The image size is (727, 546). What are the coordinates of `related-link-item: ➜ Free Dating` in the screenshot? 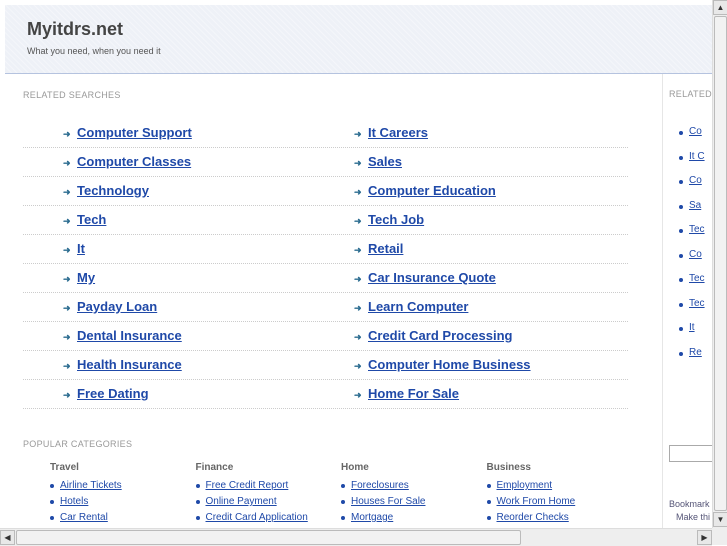 It's located at (106, 393).